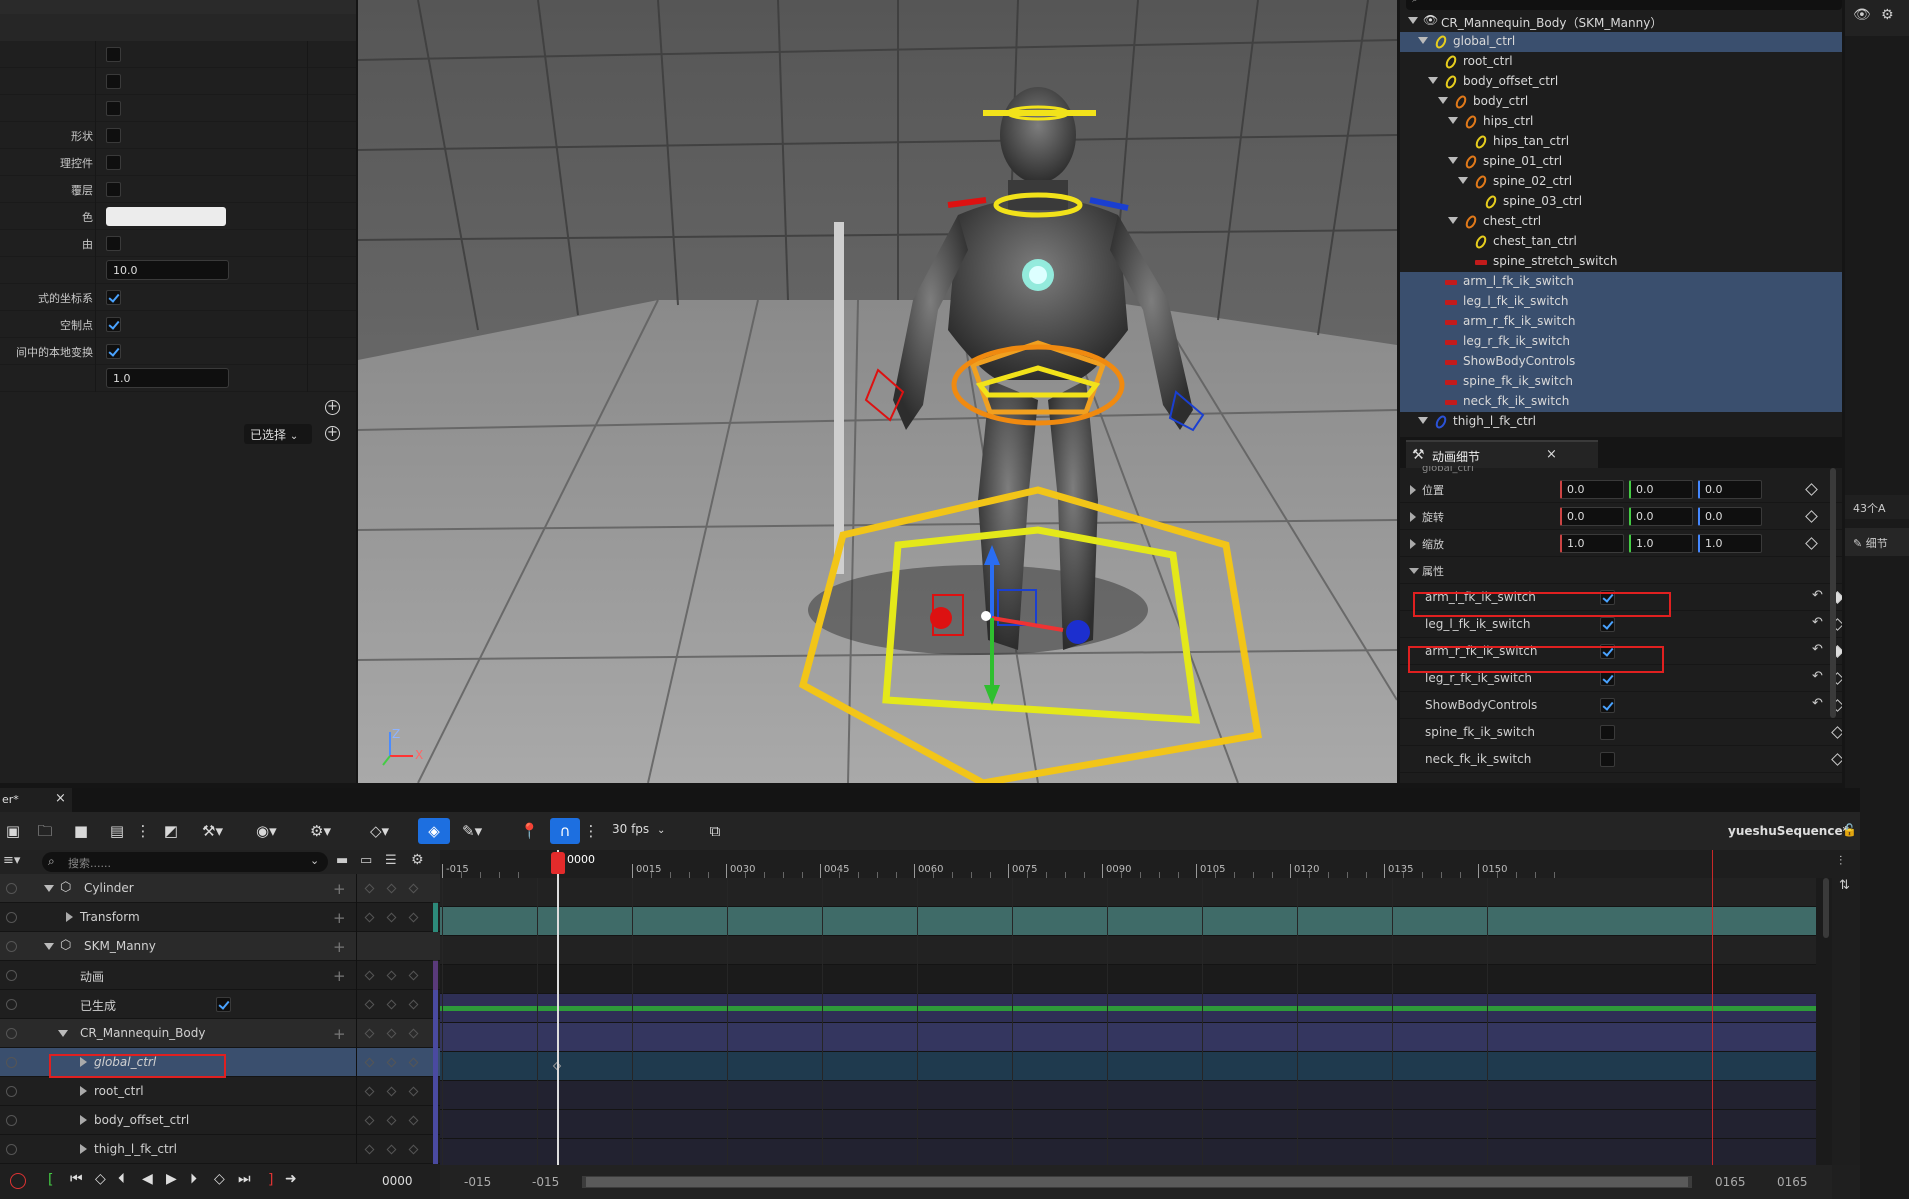  What do you see at coordinates (291, 1179) in the screenshot?
I see `loop-icon: ➜` at bounding box center [291, 1179].